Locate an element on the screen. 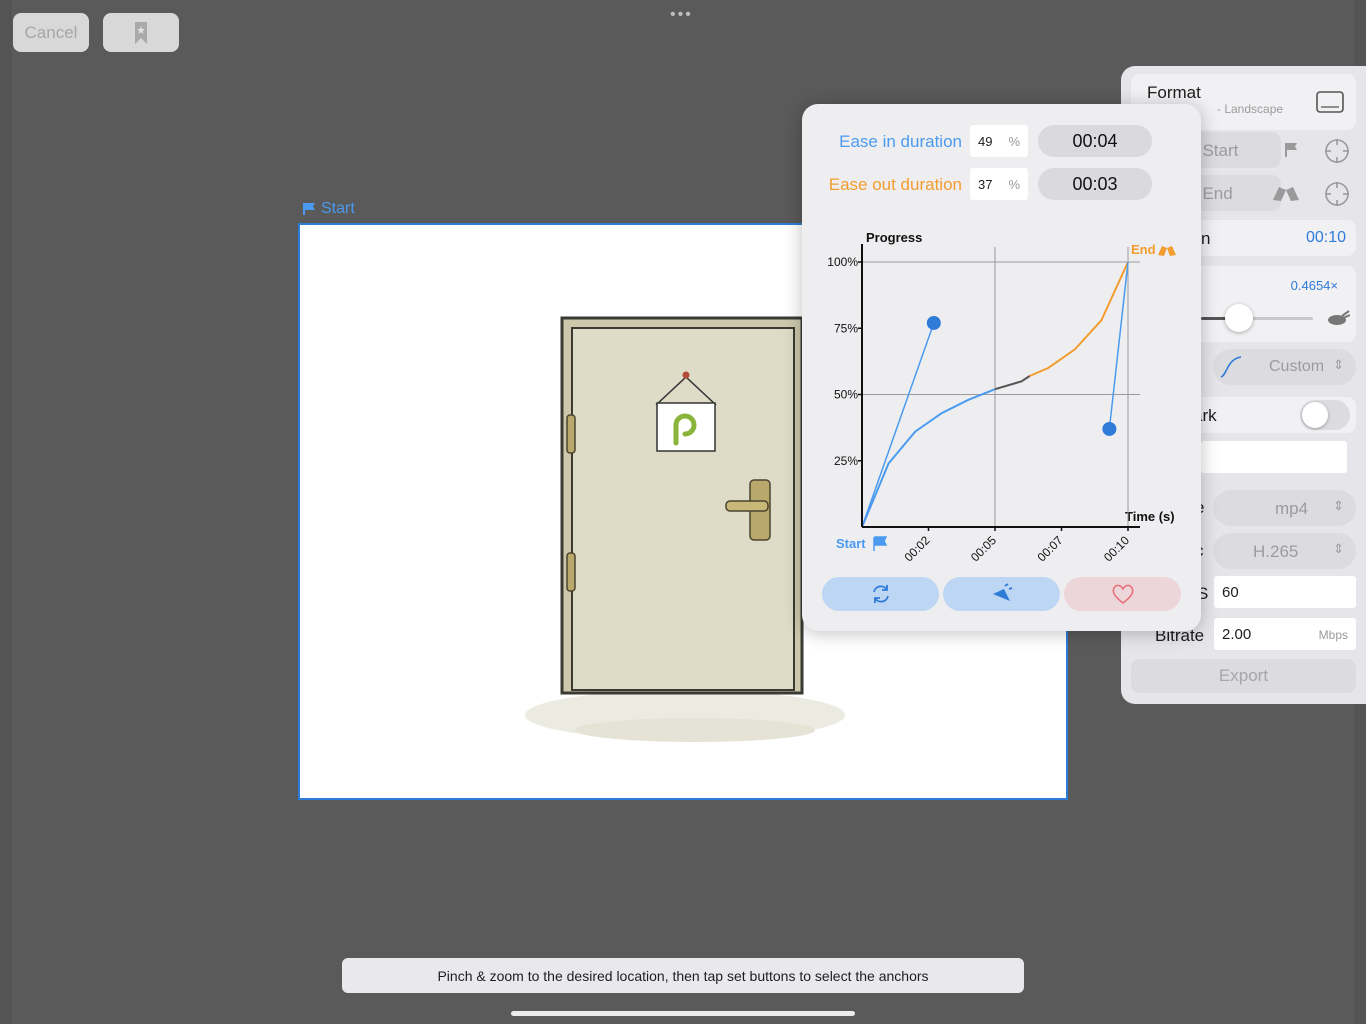 The height and width of the screenshot is (1024, 1366). y-tick-label: 50% is located at coordinates (846, 395).